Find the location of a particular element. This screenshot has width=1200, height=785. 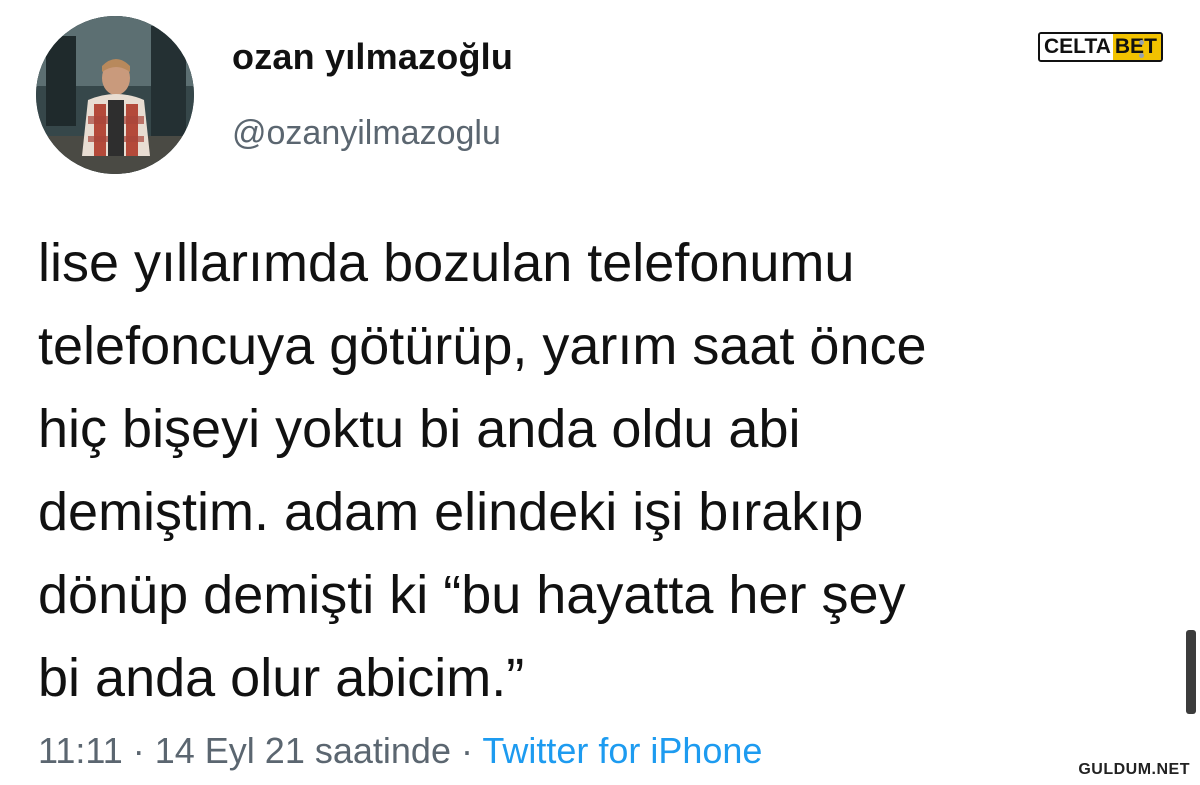

tweet-line: dönüp demişti ki “bu hayatta her şey is located at coordinates (472, 595).